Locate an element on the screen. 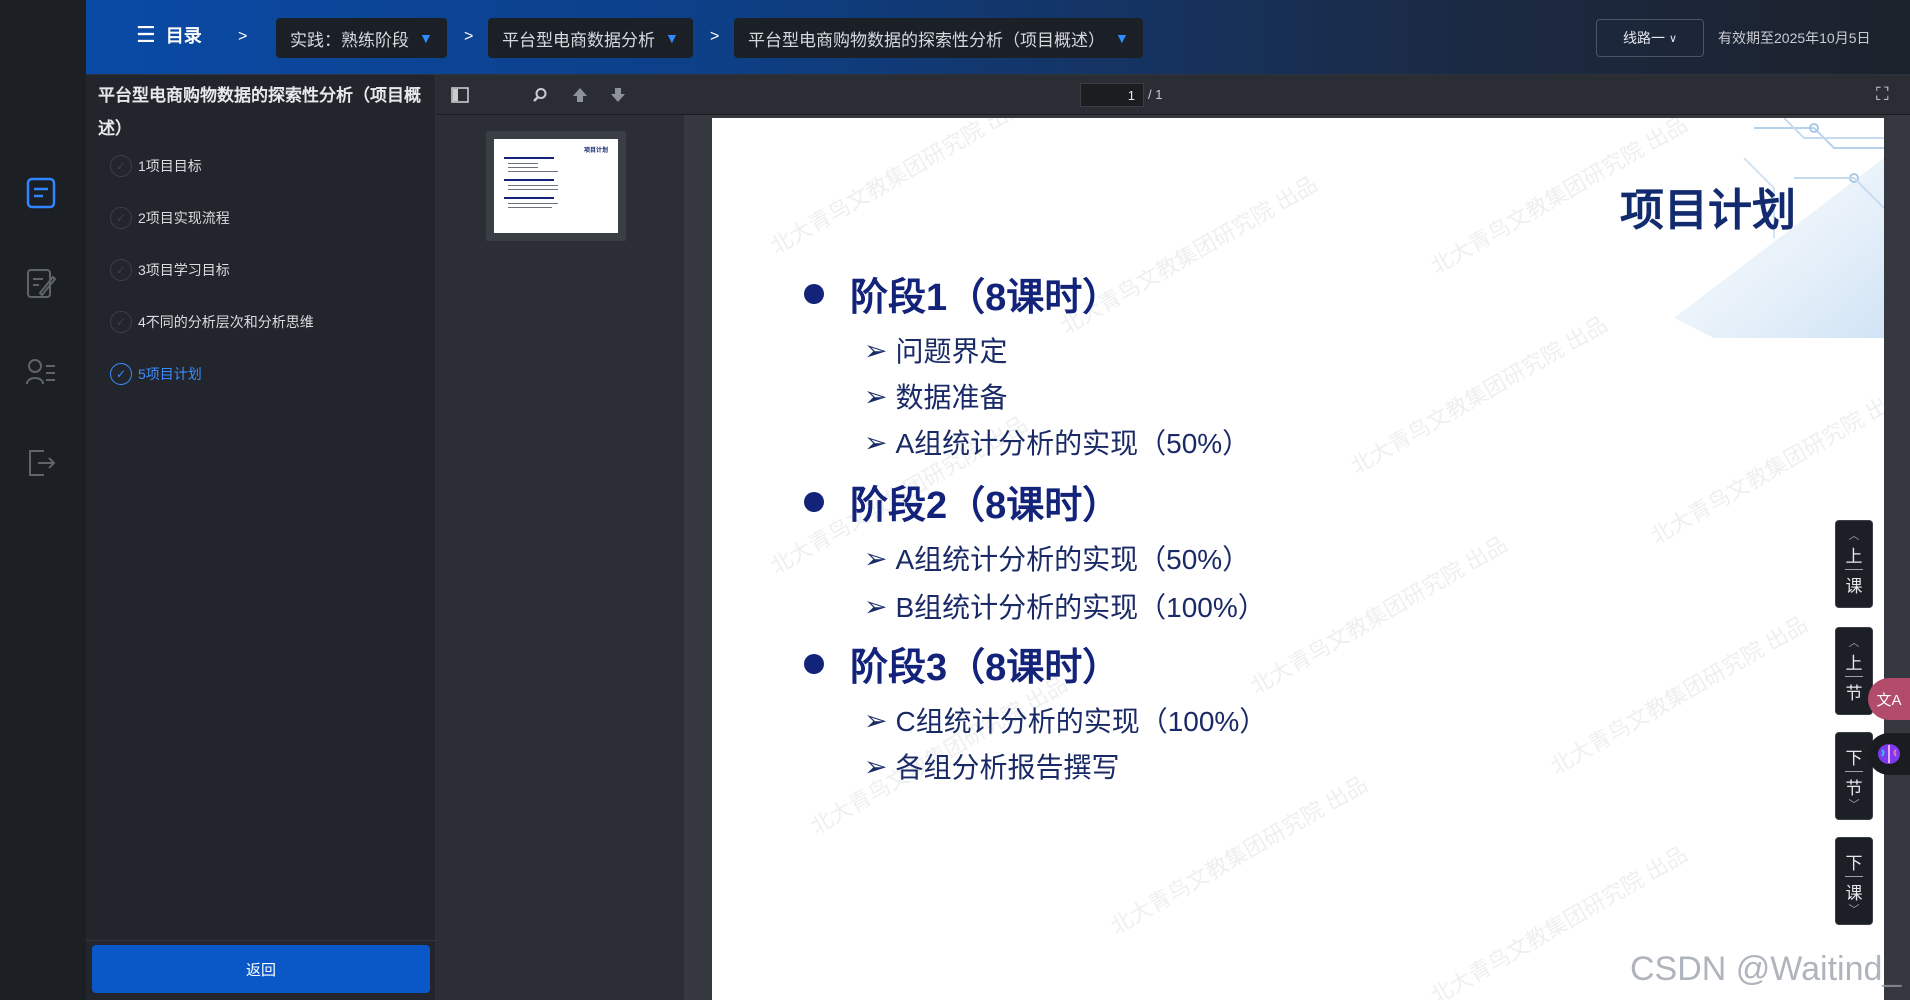  stage-item-label: 问题界定 is located at coordinates (951, 351).